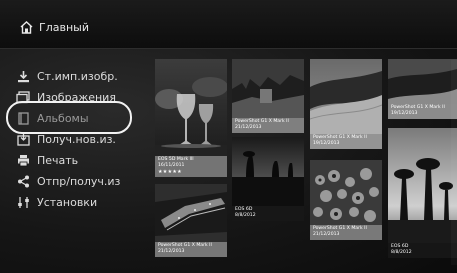 The width and height of the screenshot is (457, 273). What do you see at coordinates (454, 162) in the screenshot?
I see `grid-scroll-edge` at bounding box center [454, 162].